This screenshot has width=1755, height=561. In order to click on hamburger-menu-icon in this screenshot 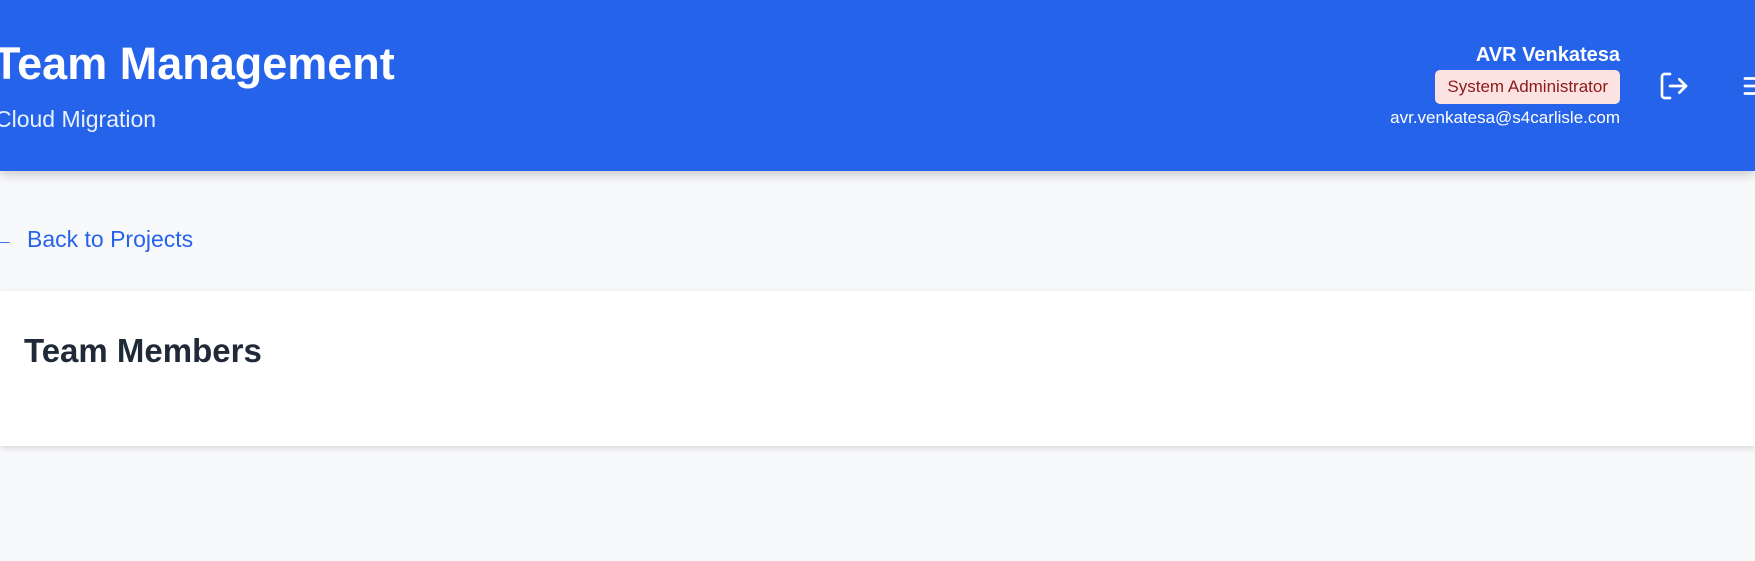, I will do `click(1749, 86)`.